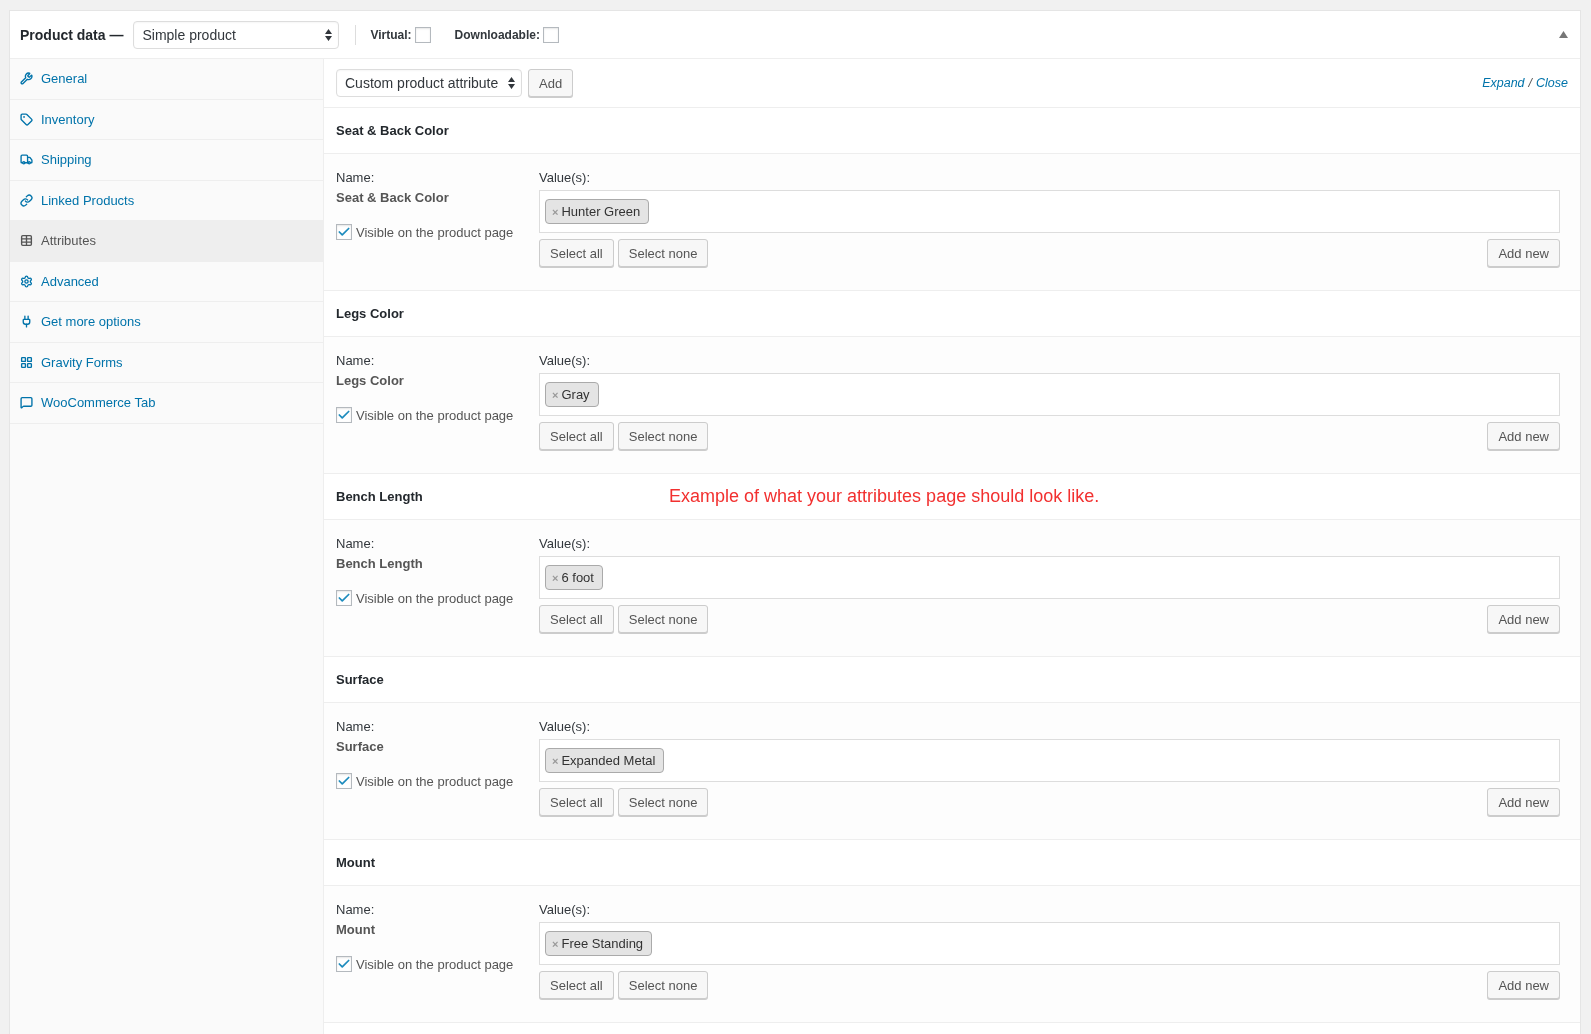 The width and height of the screenshot is (1591, 1034). What do you see at coordinates (166, 241) in the screenshot?
I see `sidebar-tab: Attributes` at bounding box center [166, 241].